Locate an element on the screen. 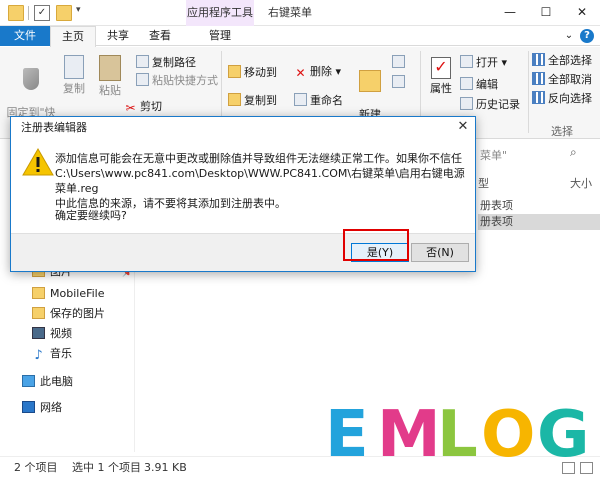 This screenshot has height=480, width=600. properties-check-icon: ✓ is located at coordinates (42, 13).